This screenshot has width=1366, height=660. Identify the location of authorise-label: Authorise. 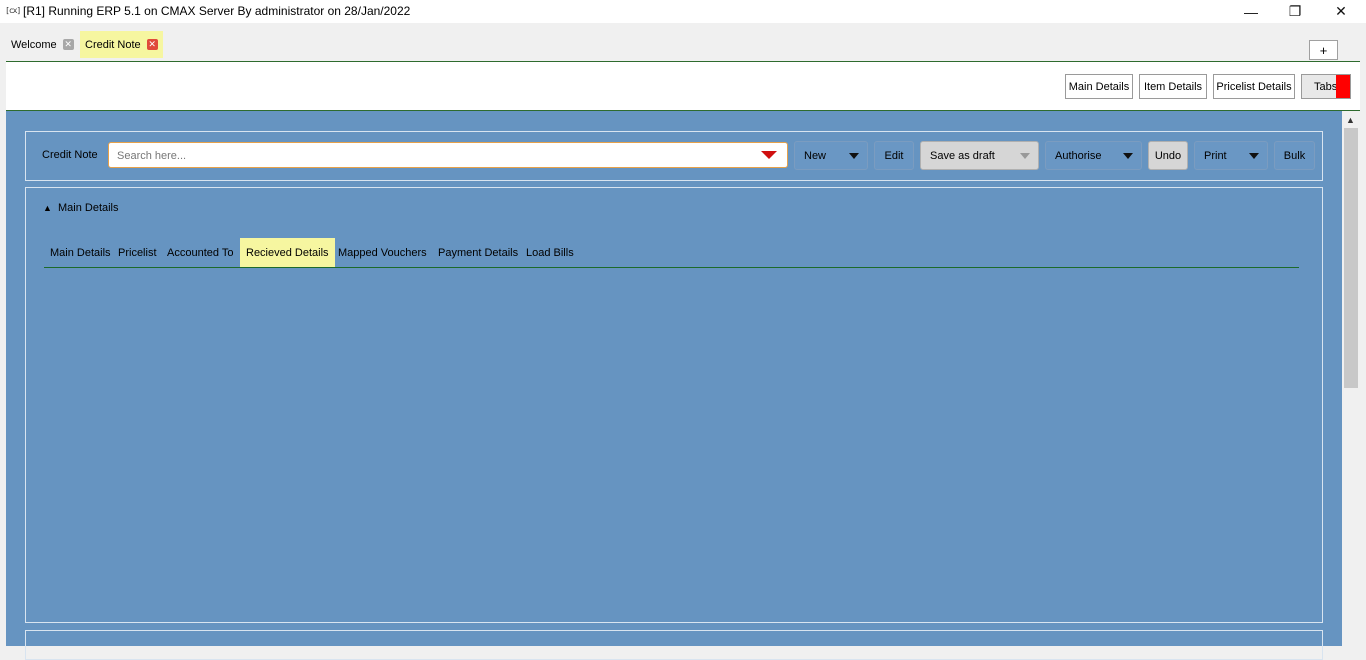
(1078, 155).